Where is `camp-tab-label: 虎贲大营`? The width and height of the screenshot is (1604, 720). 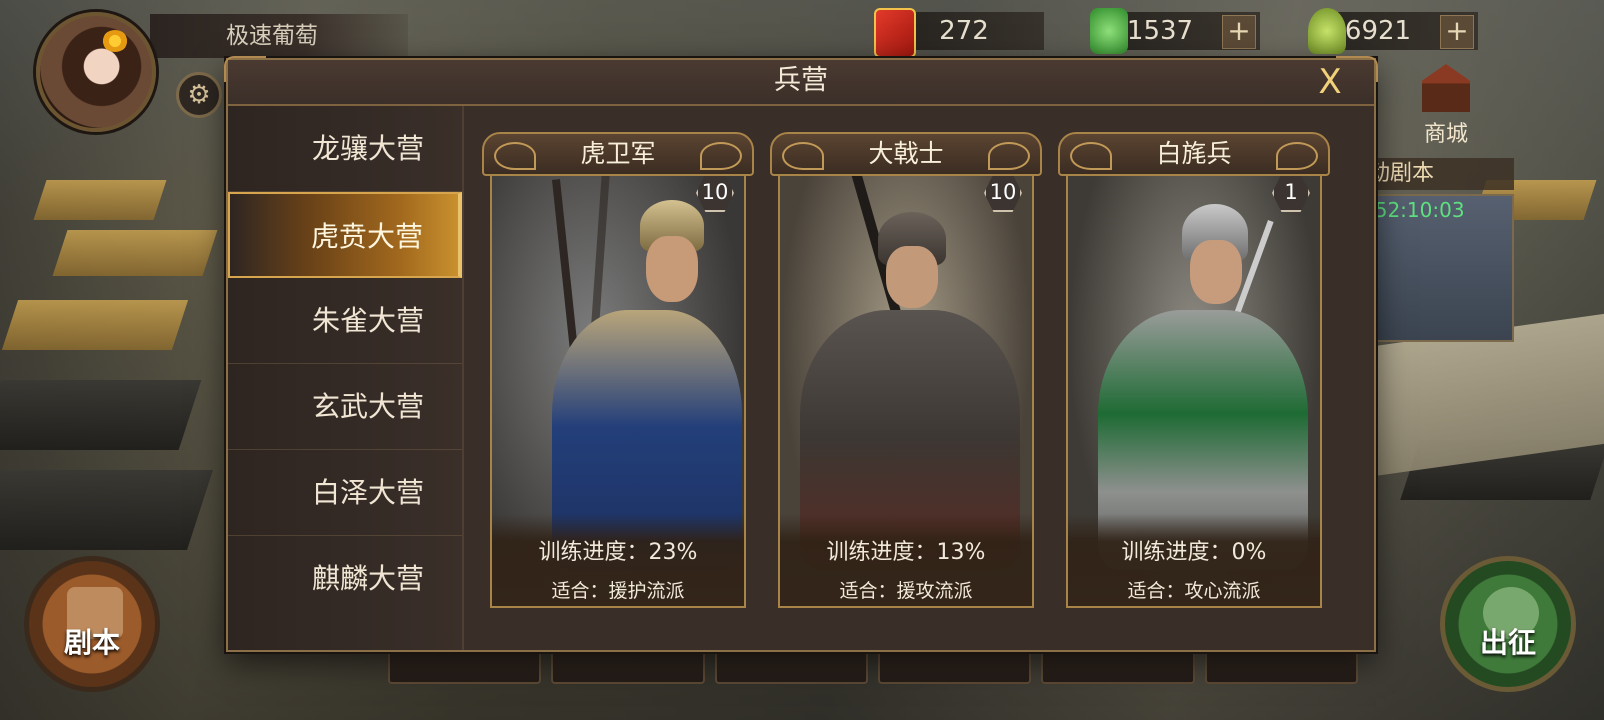 camp-tab-label: 虎贲大营 is located at coordinates (366, 236).